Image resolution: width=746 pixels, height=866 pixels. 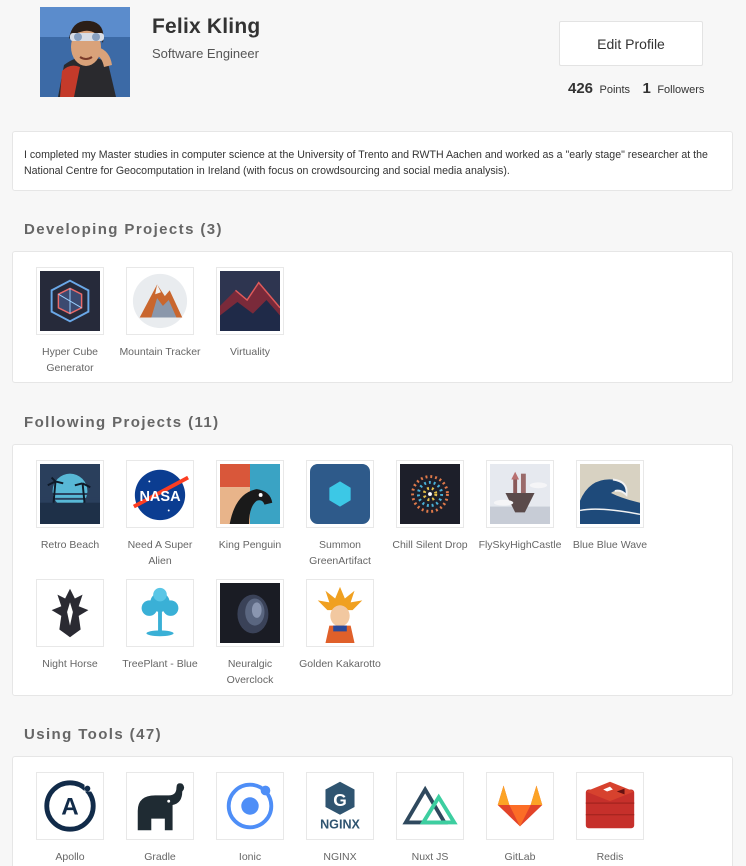 I want to click on project-card-summon-greenartifact: Summon GreenArtifact, so click(x=340, y=519).